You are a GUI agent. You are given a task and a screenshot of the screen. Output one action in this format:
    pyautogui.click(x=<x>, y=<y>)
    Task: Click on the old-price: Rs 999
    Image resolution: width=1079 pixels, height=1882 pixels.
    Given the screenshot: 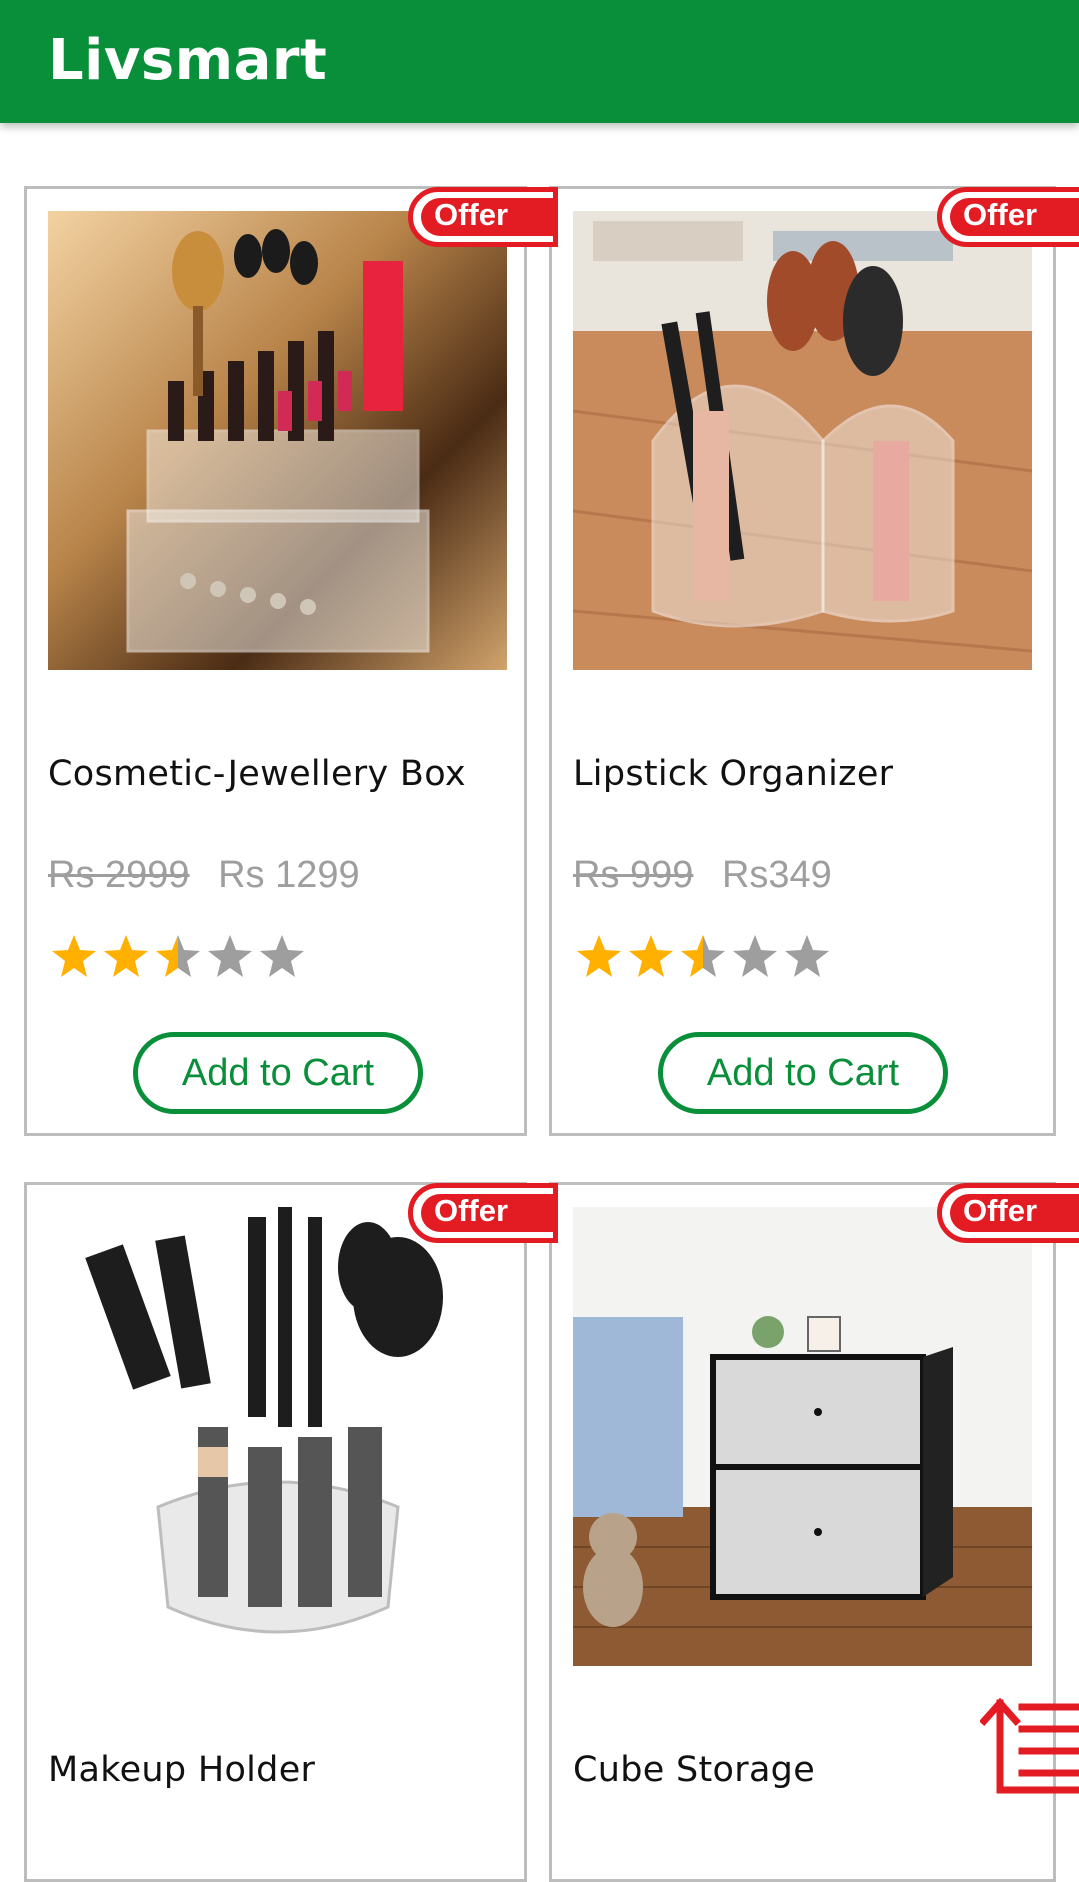 What is the action you would take?
    pyautogui.click(x=633, y=875)
    